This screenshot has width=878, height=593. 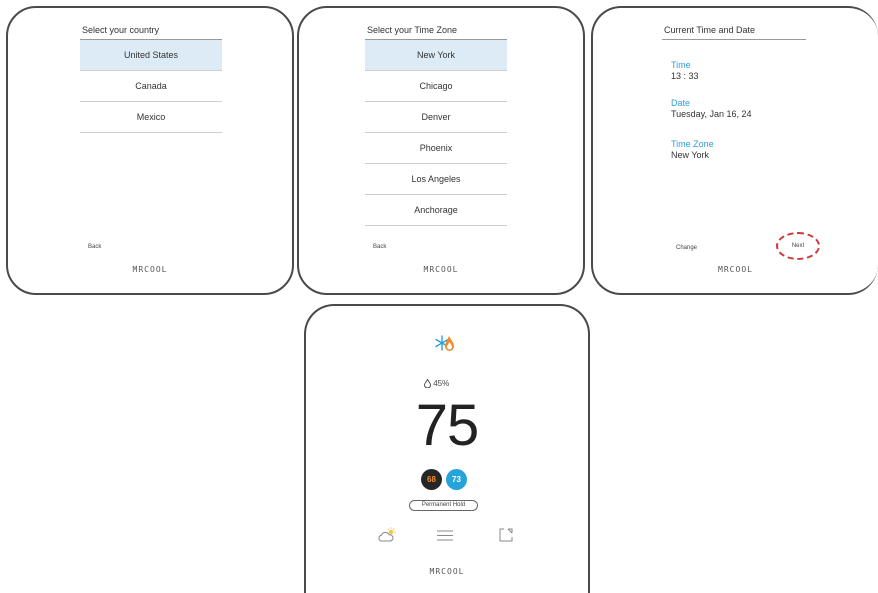 What do you see at coordinates (387, 535) in the screenshot?
I see `weather-icon` at bounding box center [387, 535].